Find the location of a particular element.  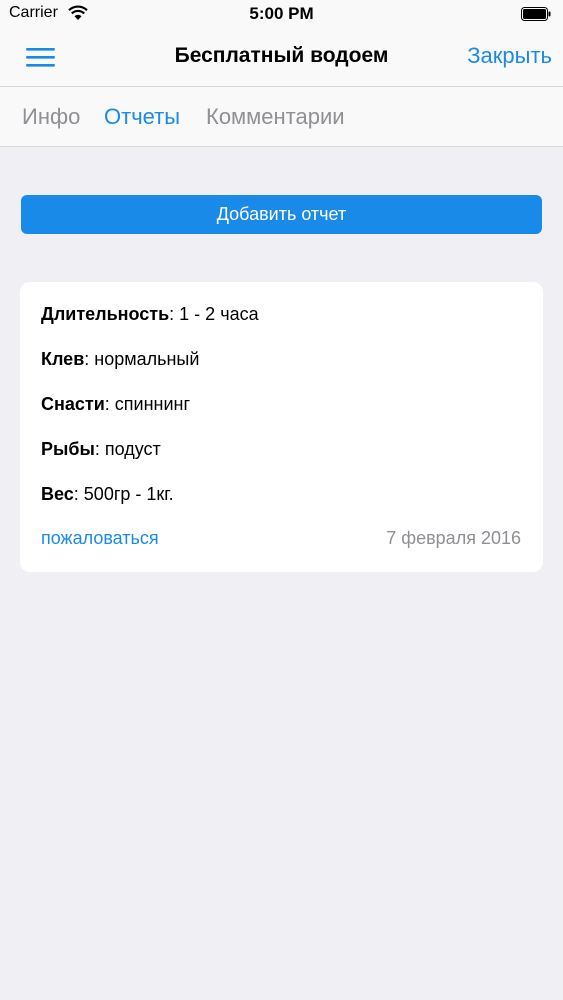

field-value: : спиннинг is located at coordinates (147, 404).